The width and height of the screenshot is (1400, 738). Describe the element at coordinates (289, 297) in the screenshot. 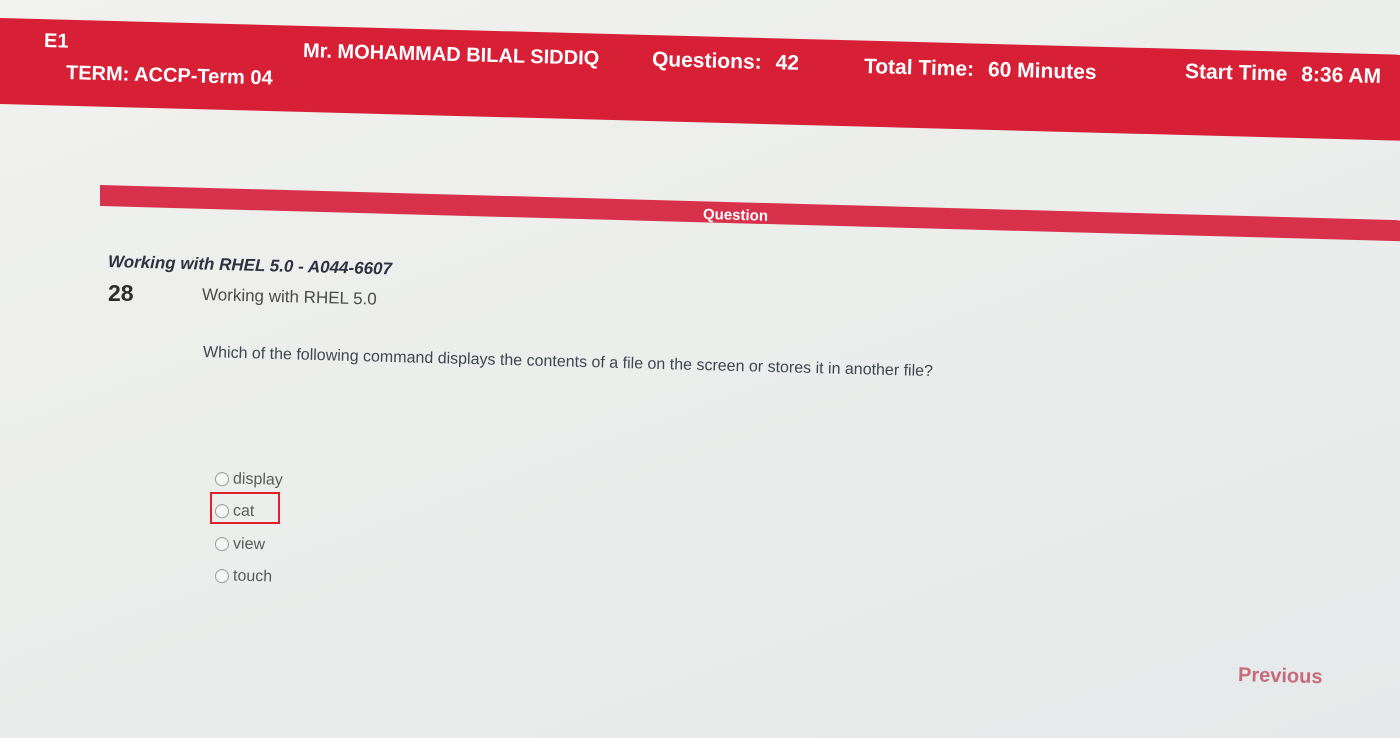

I see `question-topic: Working with RHEL 5.0` at that location.